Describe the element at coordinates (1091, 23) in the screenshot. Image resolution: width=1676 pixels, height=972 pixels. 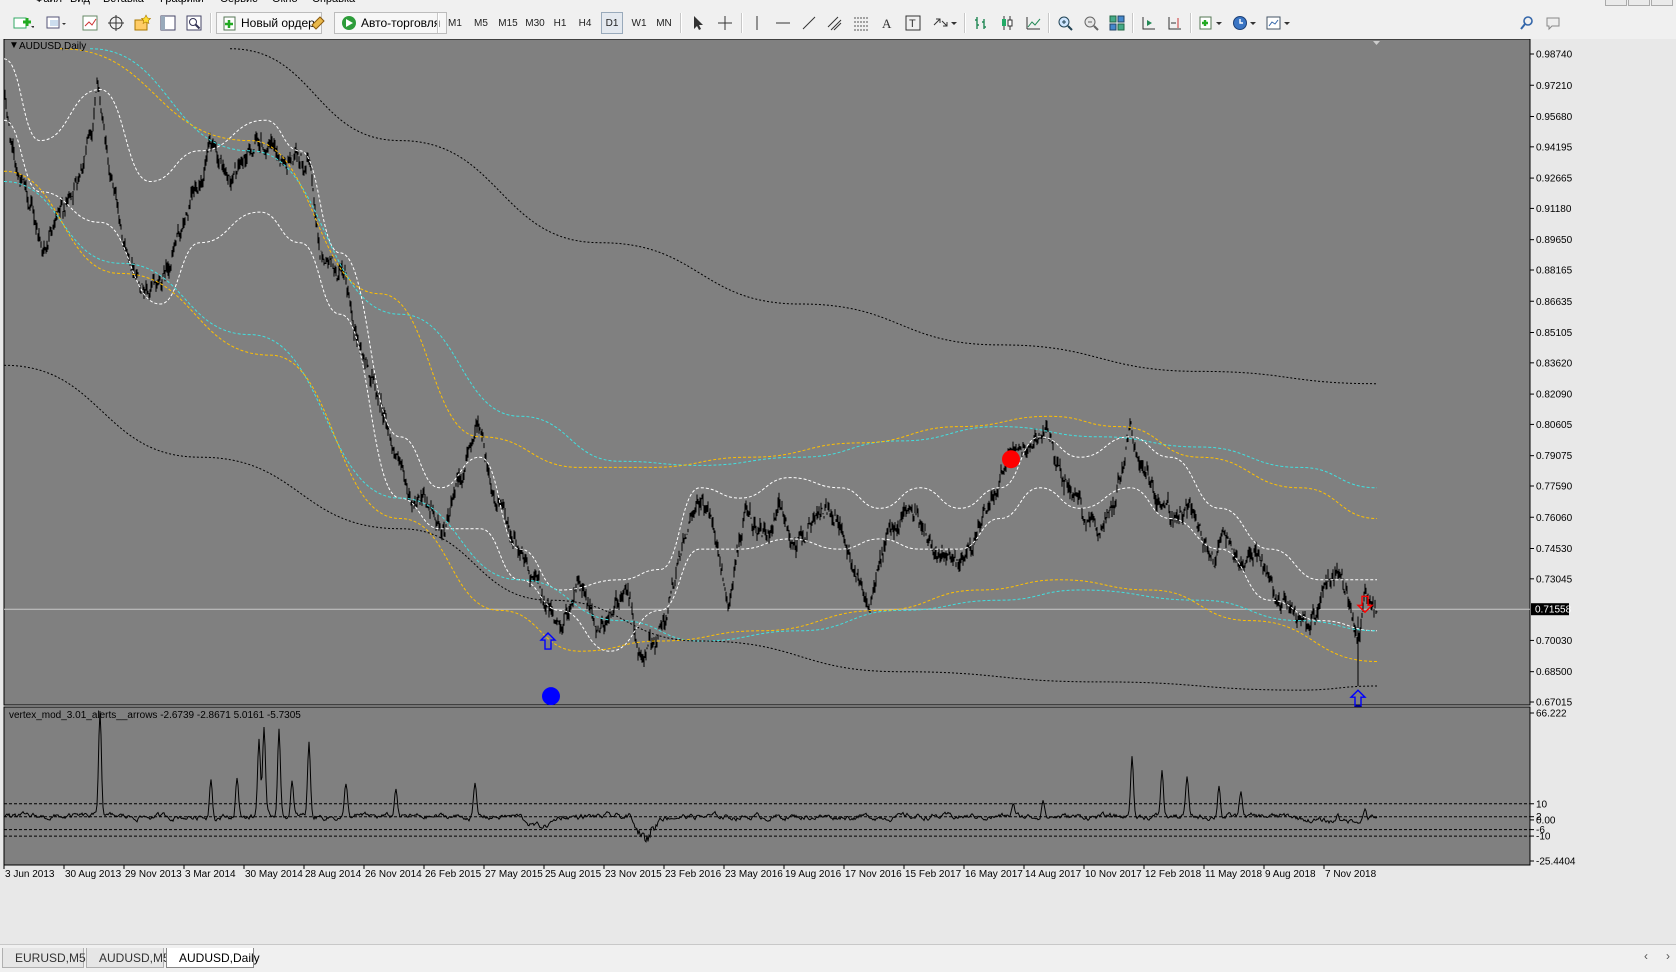
I see `zoom-out-button` at that location.